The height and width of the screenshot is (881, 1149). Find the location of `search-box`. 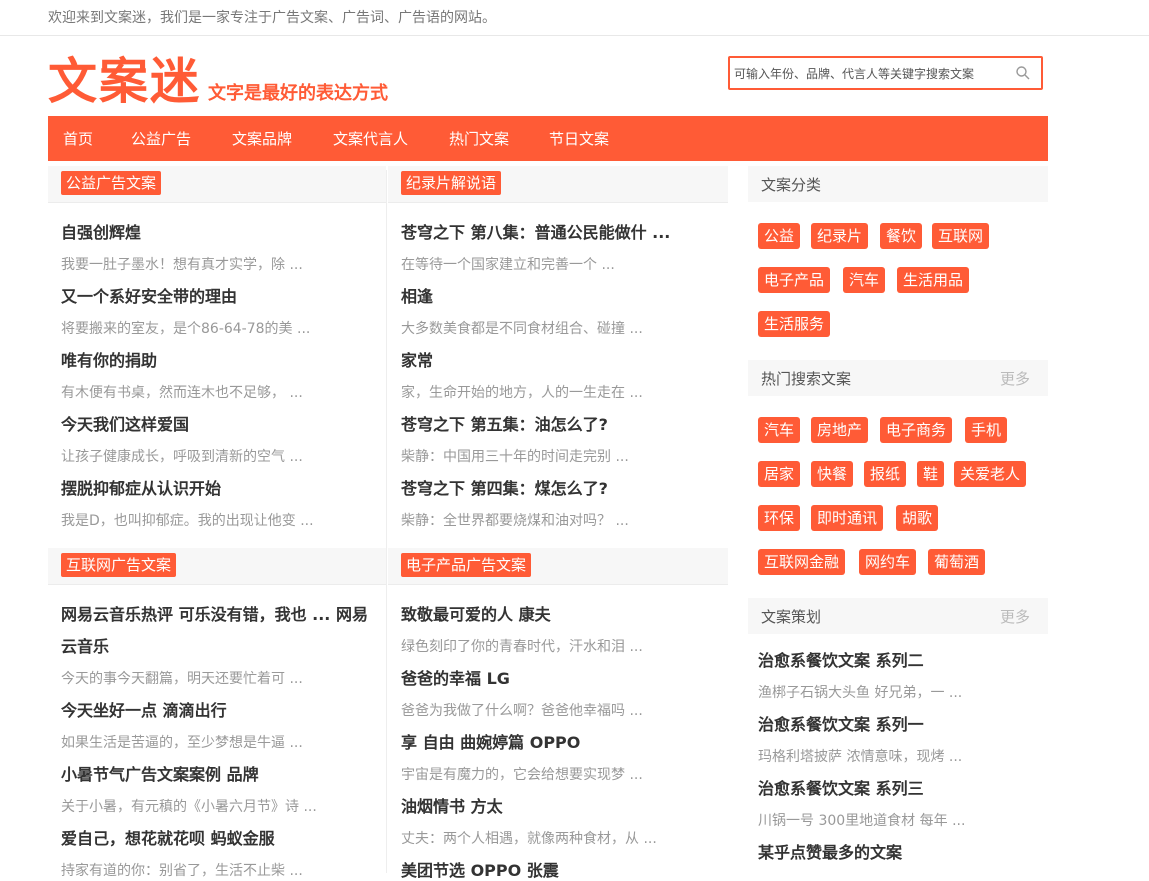

search-box is located at coordinates (885, 73).